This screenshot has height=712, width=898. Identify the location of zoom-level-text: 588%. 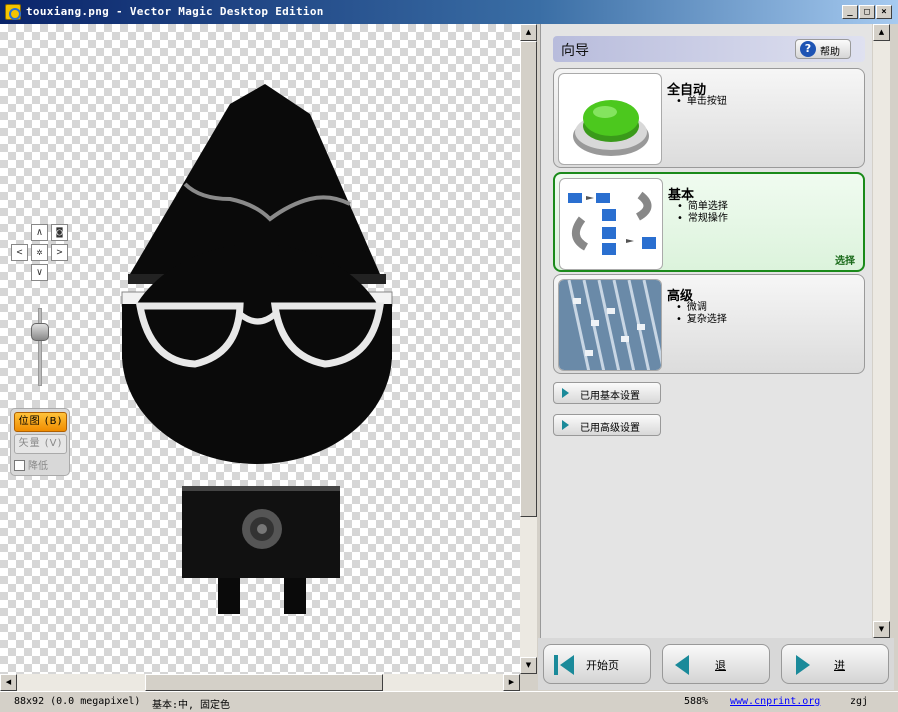
(696, 701).